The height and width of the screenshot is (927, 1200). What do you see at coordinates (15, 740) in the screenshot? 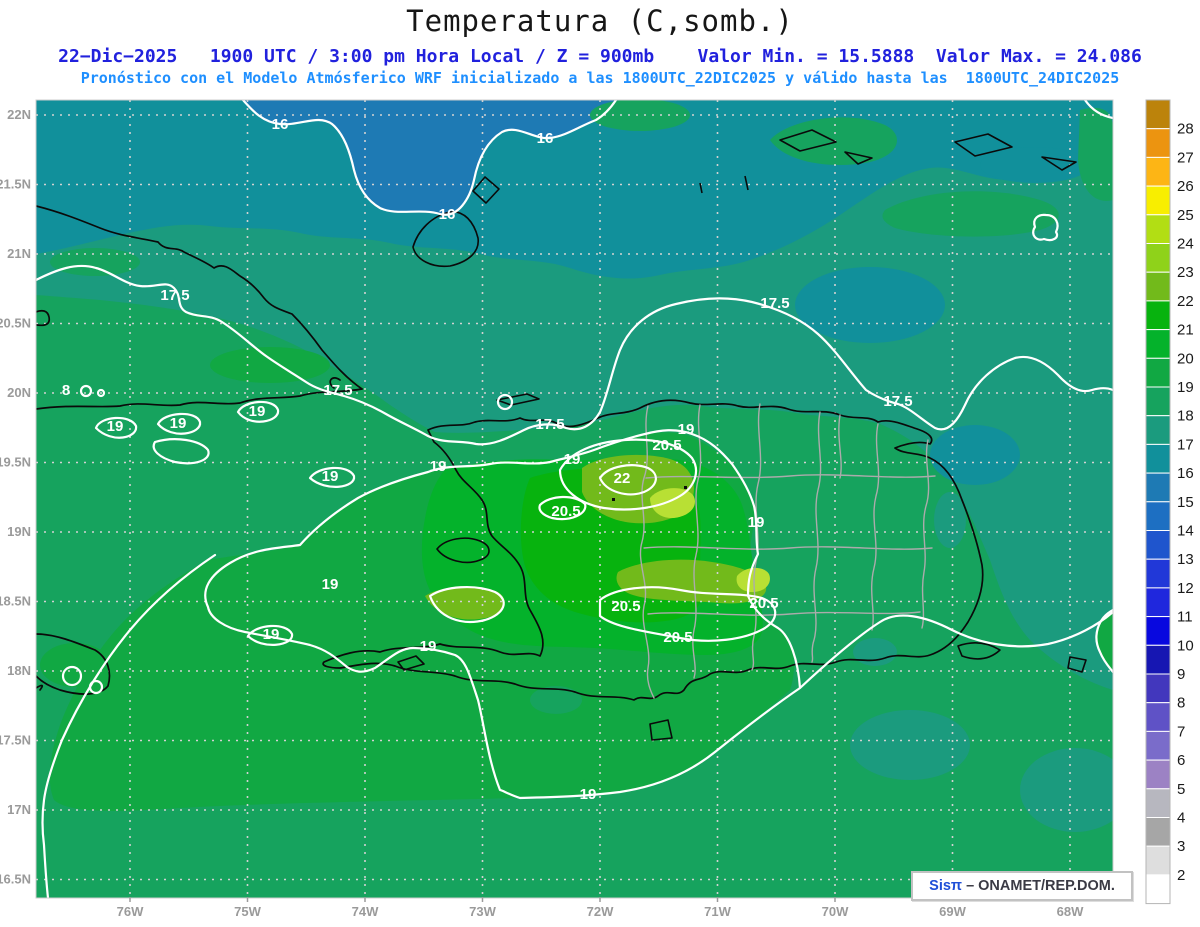
I see `lat-tick-label: 17.5N` at bounding box center [15, 740].